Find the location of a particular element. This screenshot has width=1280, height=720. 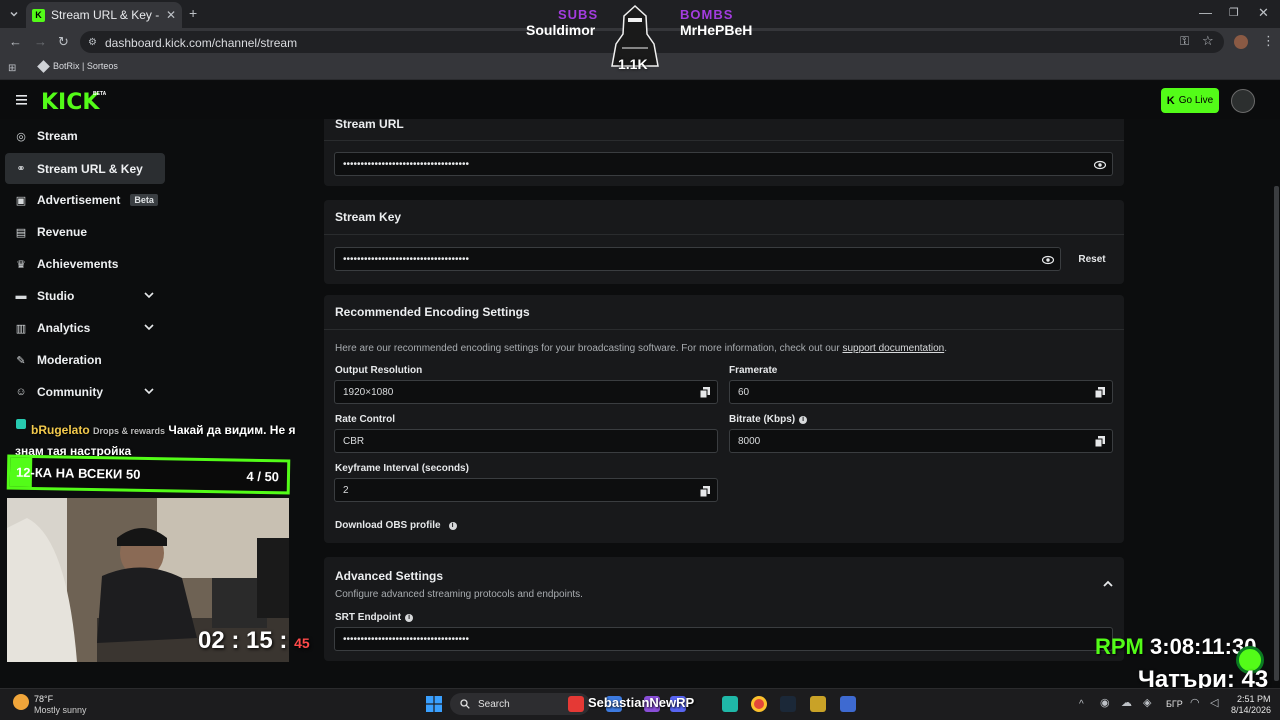

steam-app-icon is located at coordinates (788, 704).